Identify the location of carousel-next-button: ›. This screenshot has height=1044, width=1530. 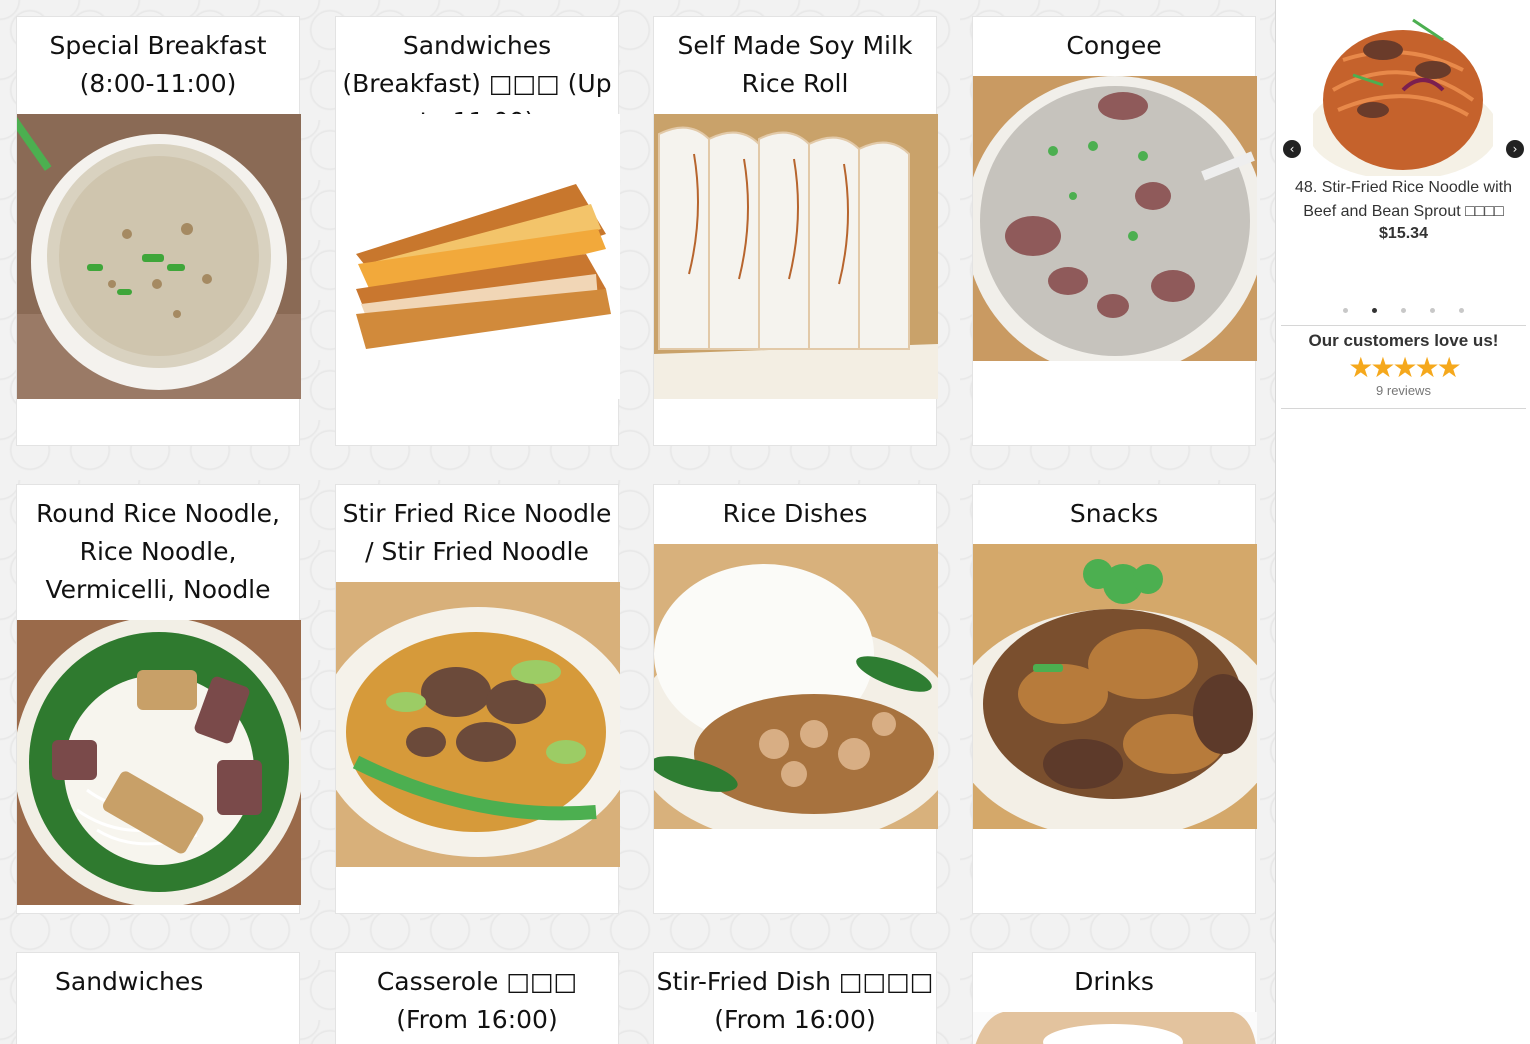
(1515, 149).